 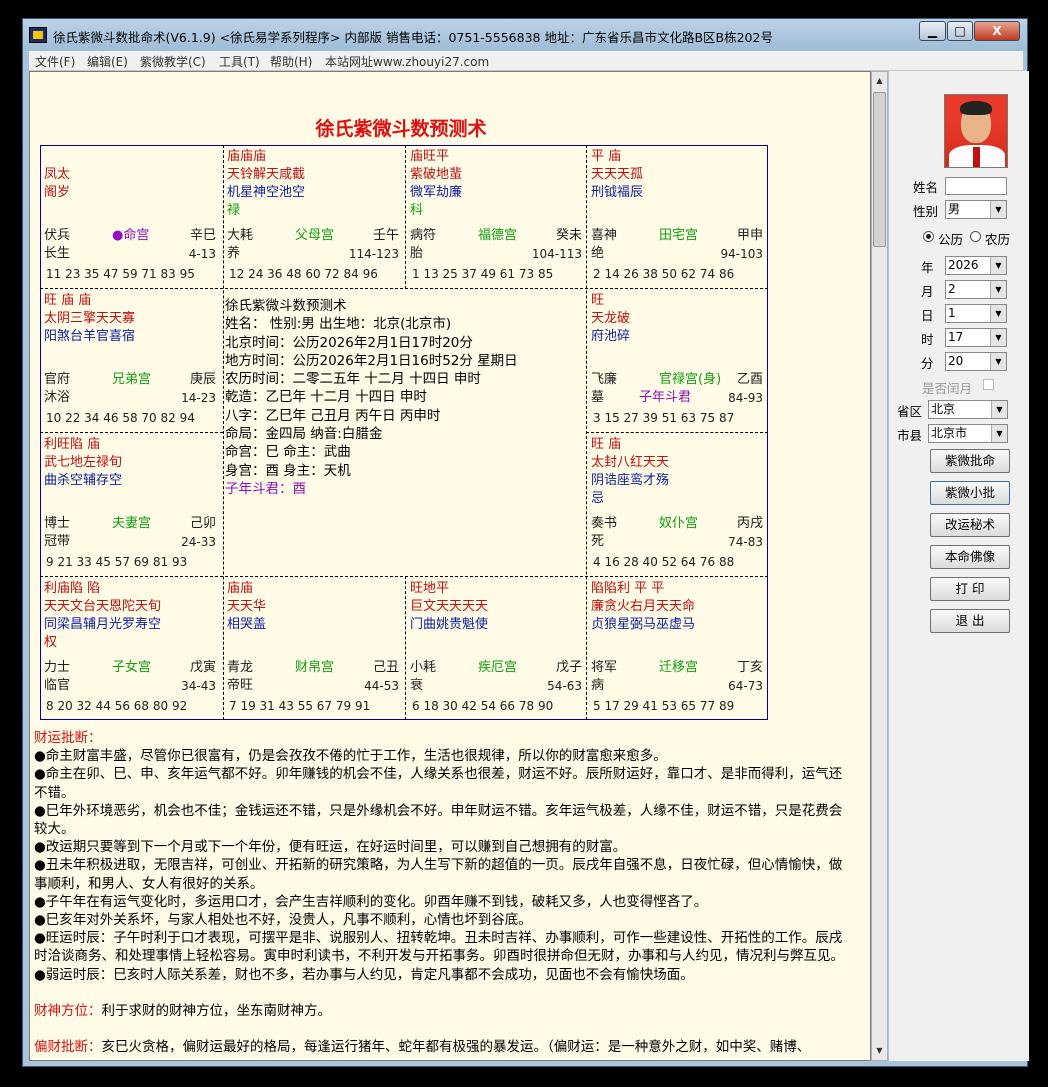 I want to click on palace-stage: 绝, so click(x=598, y=253).